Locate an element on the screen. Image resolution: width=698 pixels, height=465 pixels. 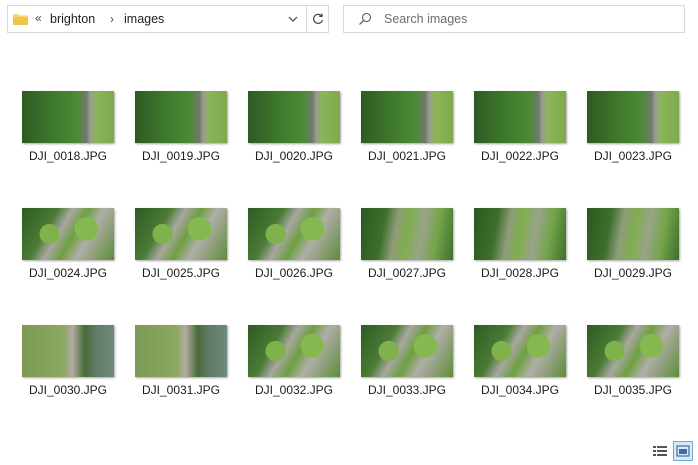
search-input: Search images is located at coordinates (425, 19).